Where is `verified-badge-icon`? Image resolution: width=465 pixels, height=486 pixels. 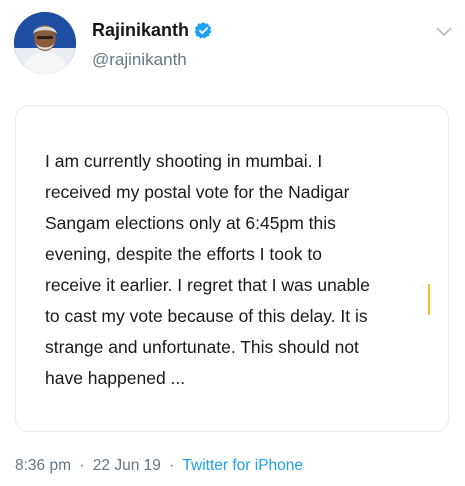 verified-badge-icon is located at coordinates (203, 30).